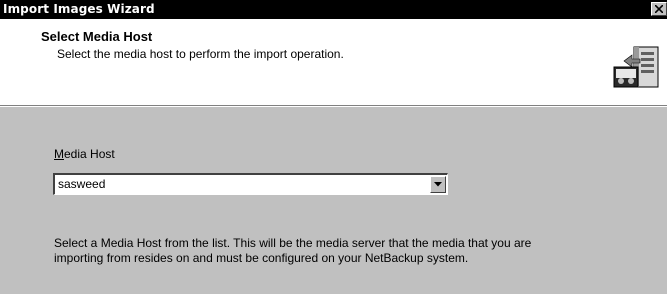 The image size is (667, 294). Describe the element at coordinates (97, 36) in the screenshot. I see `page-title: Select Media Host` at that location.